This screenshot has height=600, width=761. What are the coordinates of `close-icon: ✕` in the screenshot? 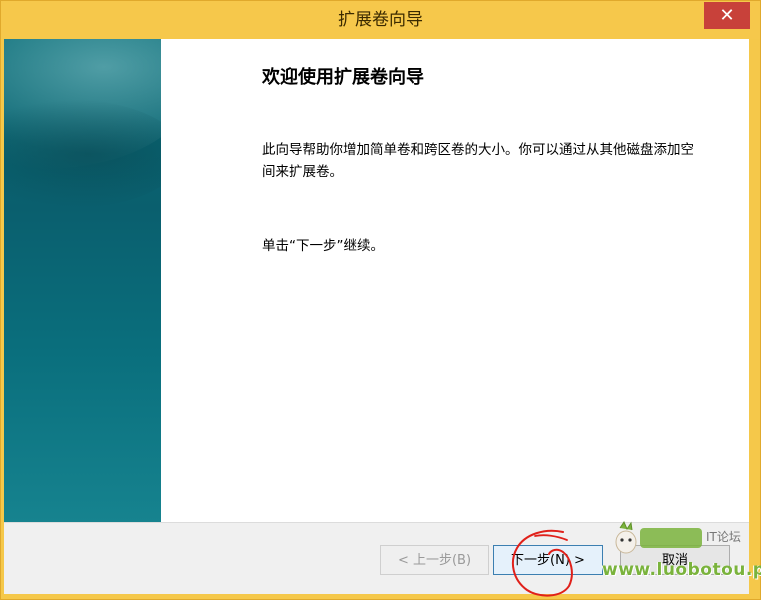 It's located at (727, 15).